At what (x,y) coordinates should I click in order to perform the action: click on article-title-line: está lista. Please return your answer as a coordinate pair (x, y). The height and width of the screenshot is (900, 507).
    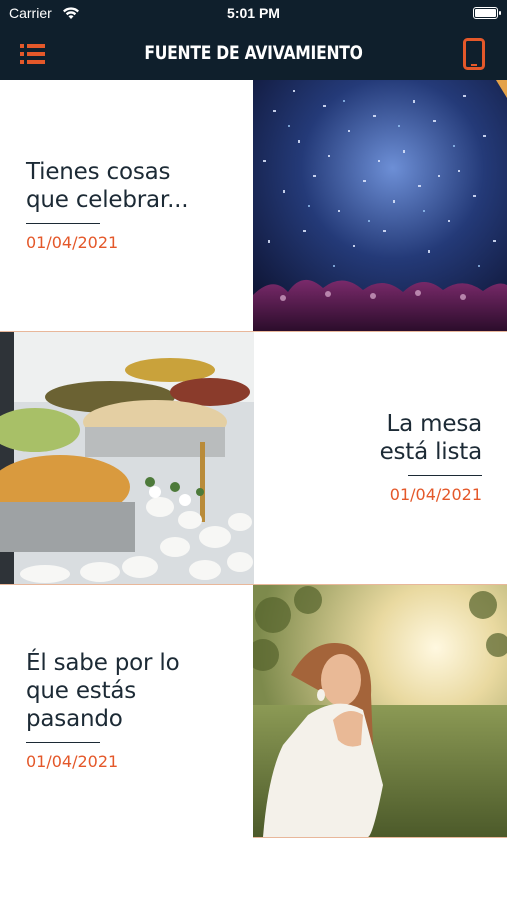
    Looking at the image, I should click on (431, 452).